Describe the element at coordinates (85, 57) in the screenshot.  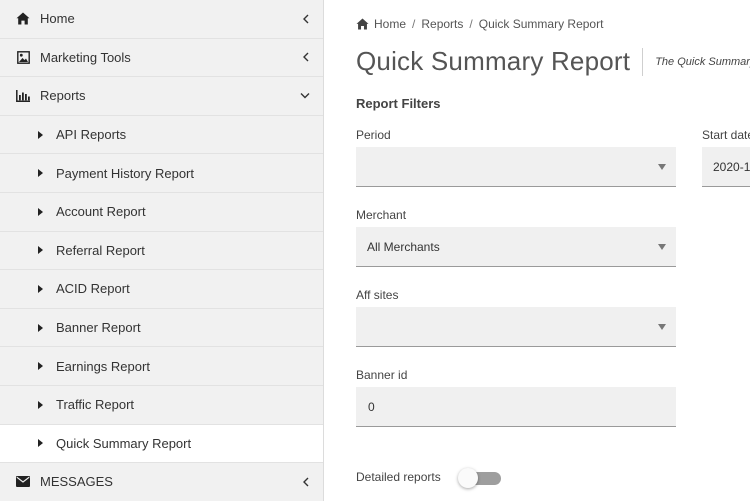
I see `sidebar-item-label: Marketing Tools` at that location.